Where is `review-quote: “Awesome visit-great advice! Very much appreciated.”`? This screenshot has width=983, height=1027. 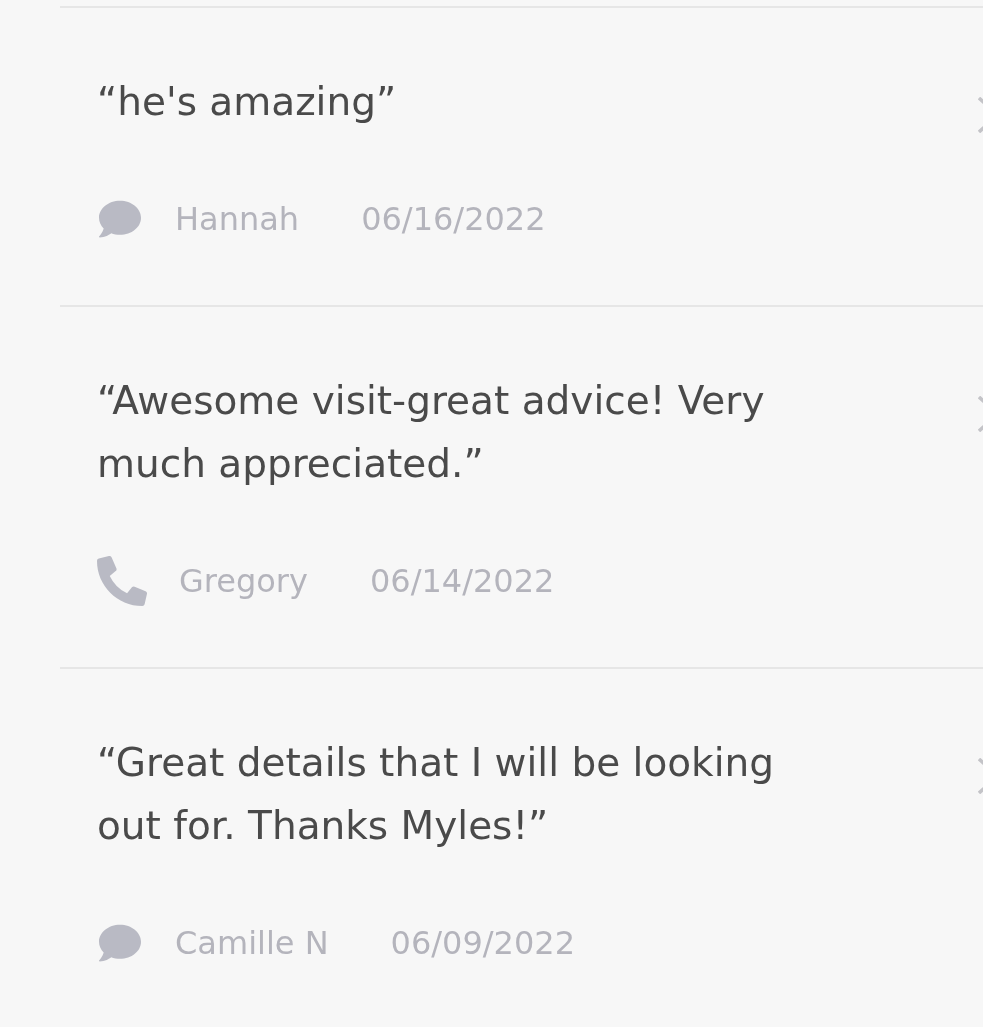 review-quote: “Awesome visit-great advice! Very much appreciated.” is located at coordinates (431, 432).